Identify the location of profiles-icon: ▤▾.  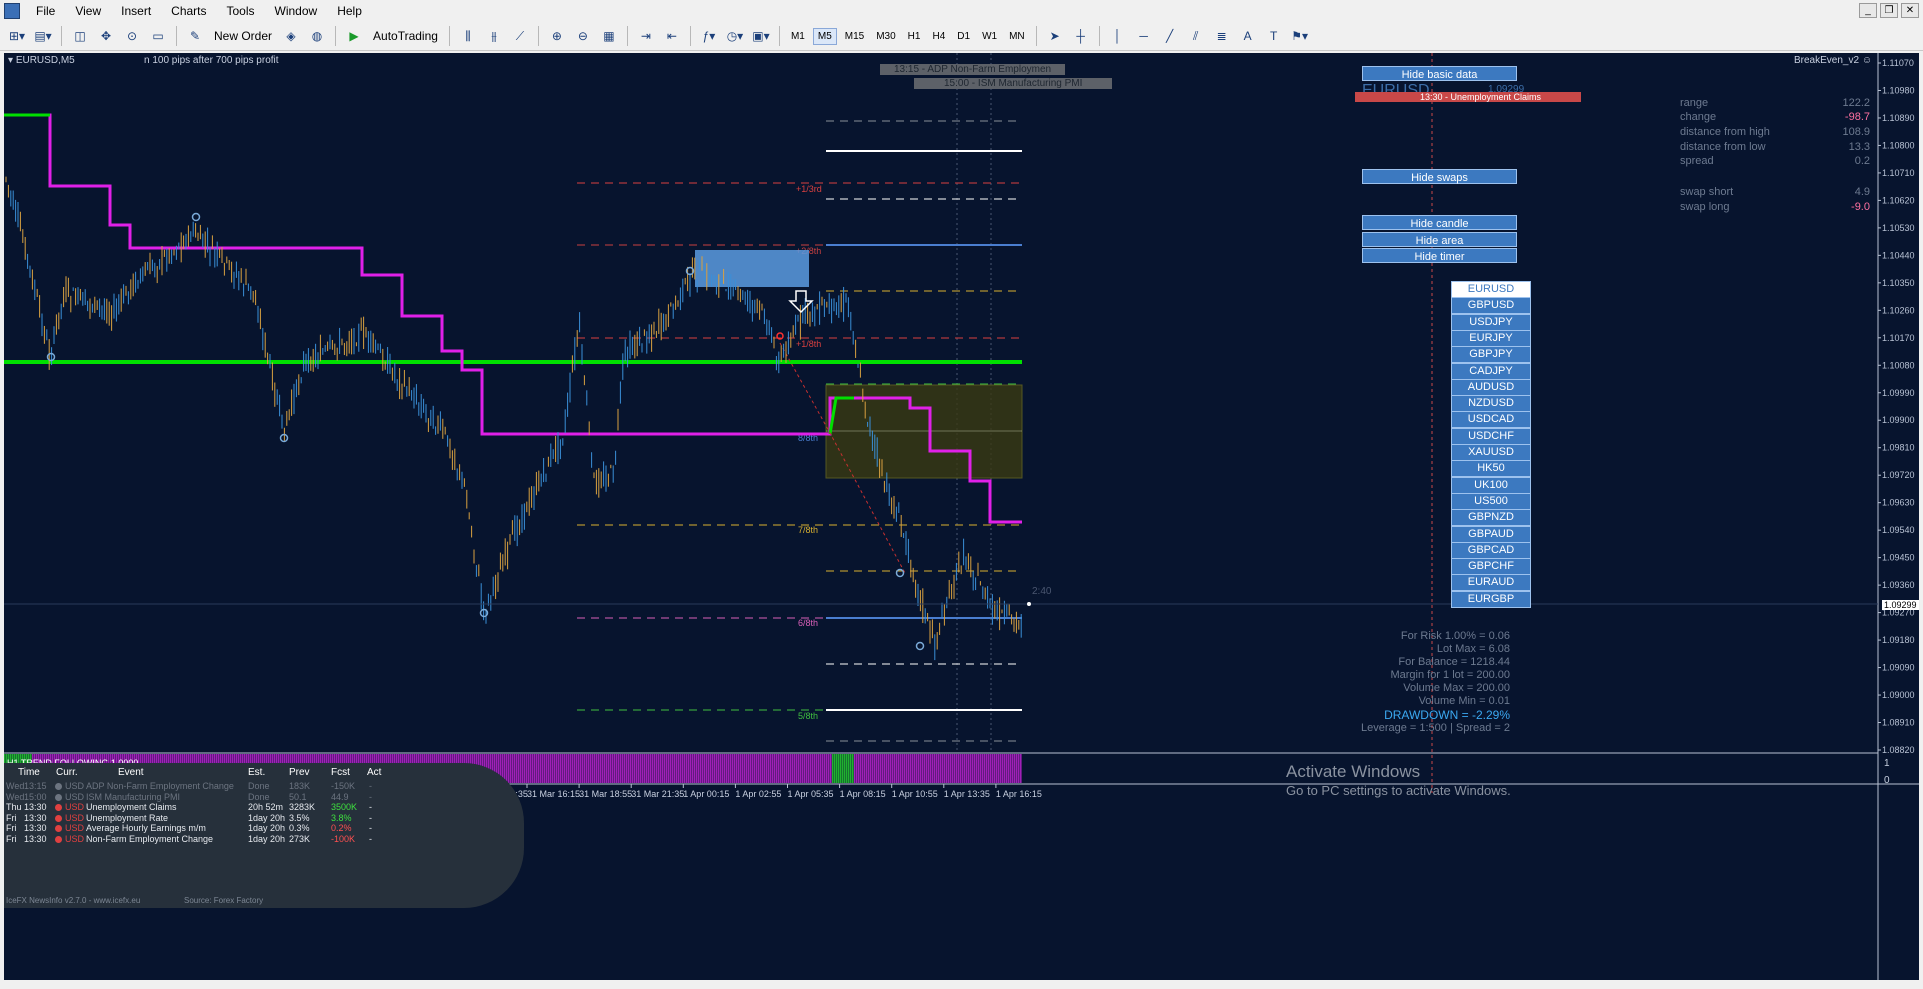
(43, 36).